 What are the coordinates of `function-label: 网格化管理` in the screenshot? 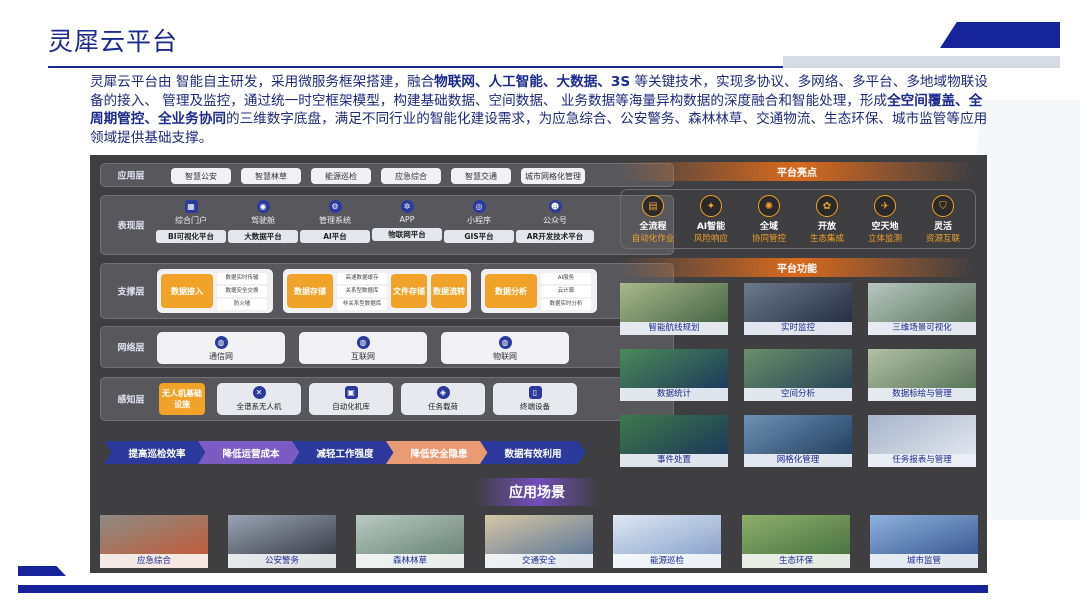 It's located at (798, 460).